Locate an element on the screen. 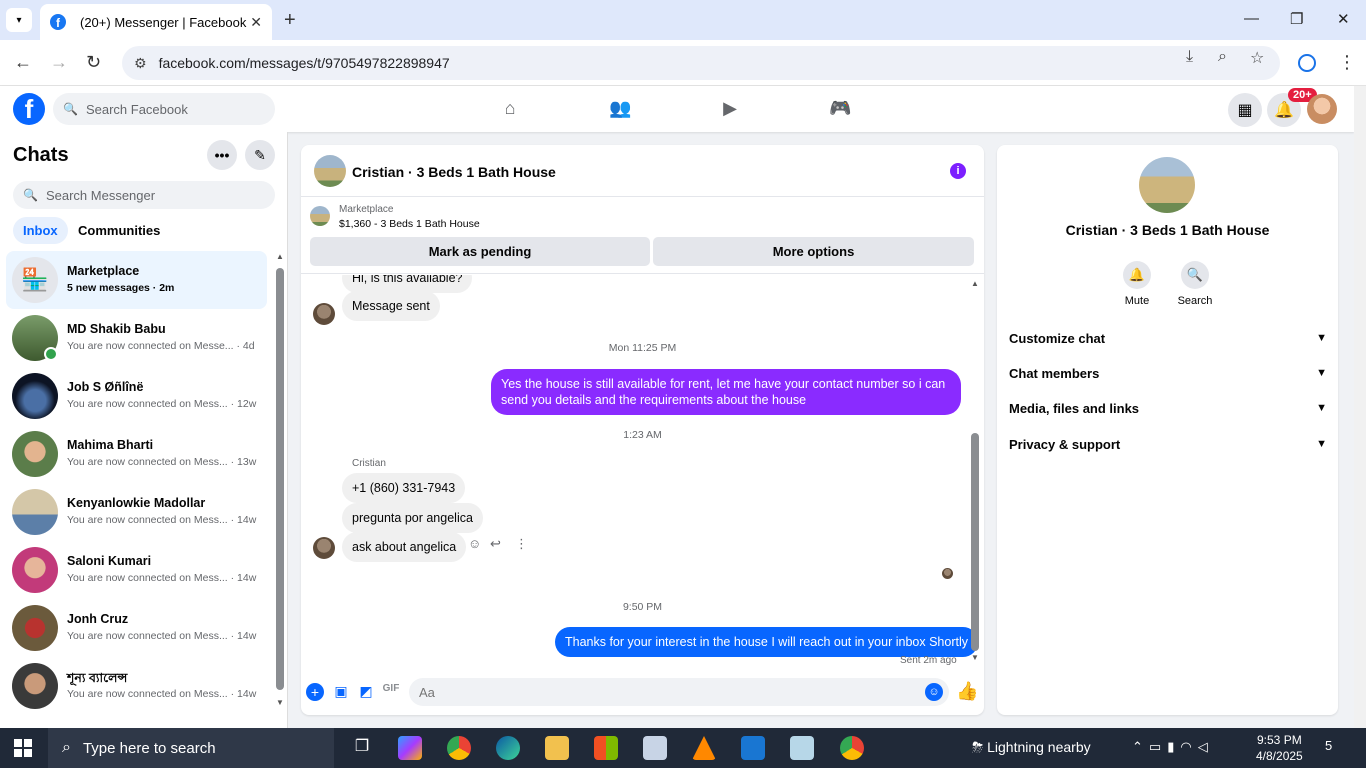 This screenshot has height=768, width=1366. file-explorer-icon is located at coordinates (557, 748).